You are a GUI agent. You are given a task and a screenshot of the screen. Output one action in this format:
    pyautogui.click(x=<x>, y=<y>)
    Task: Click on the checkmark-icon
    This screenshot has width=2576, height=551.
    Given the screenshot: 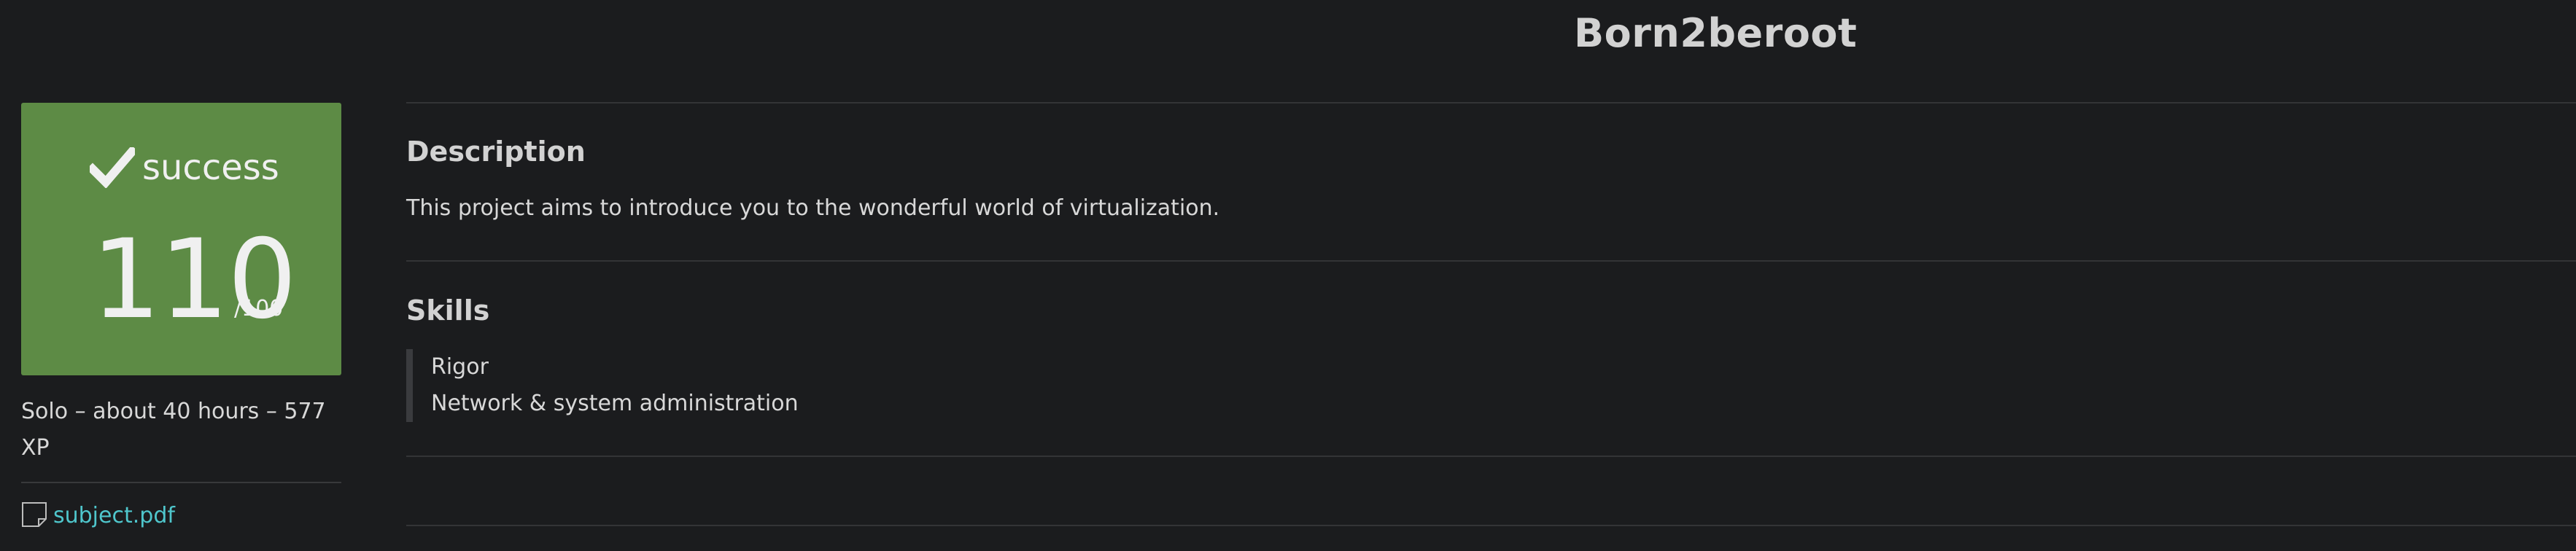 What is the action you would take?
    pyautogui.click(x=112, y=167)
    